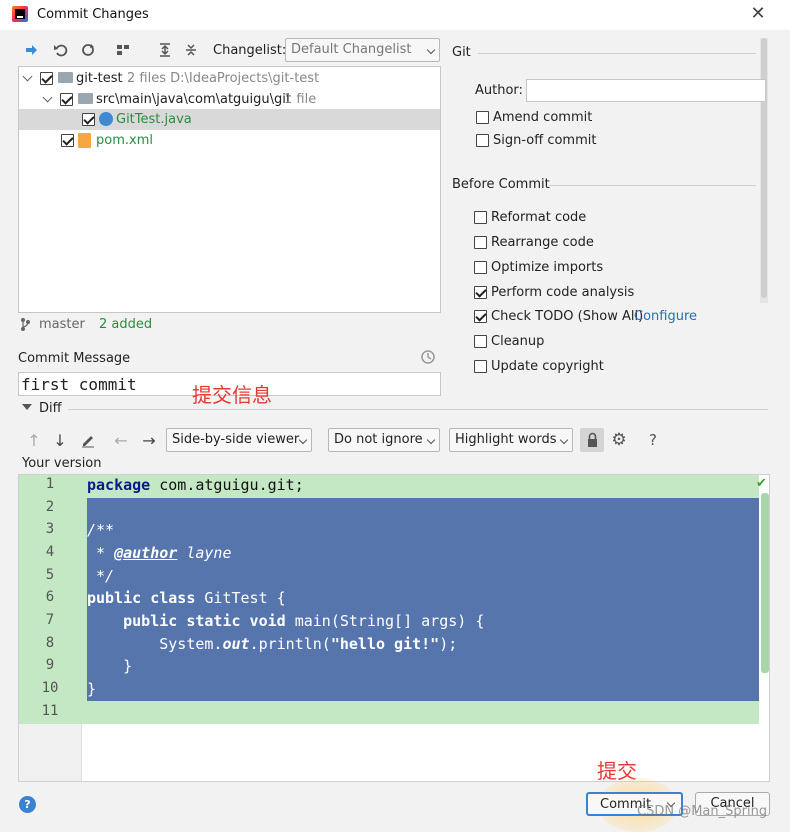 The width and height of the screenshot is (790, 832). I want to click on tree-row-gittest: GitTest.java, so click(229, 119).